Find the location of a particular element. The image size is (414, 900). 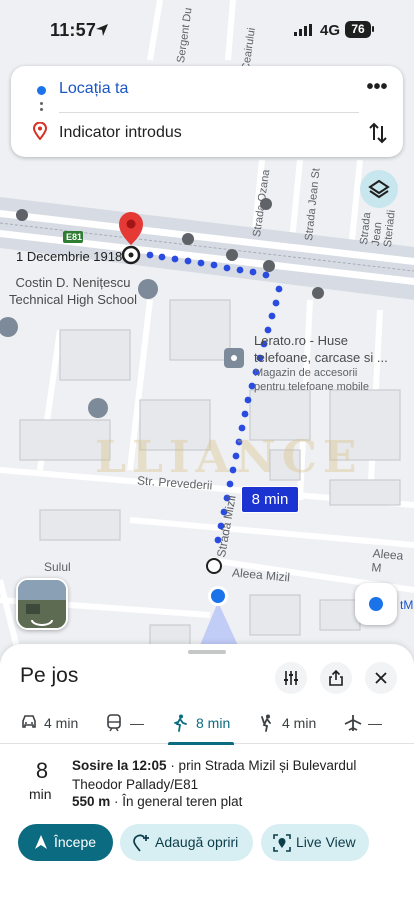

street-label: Sulul is located at coordinates (57, 567).